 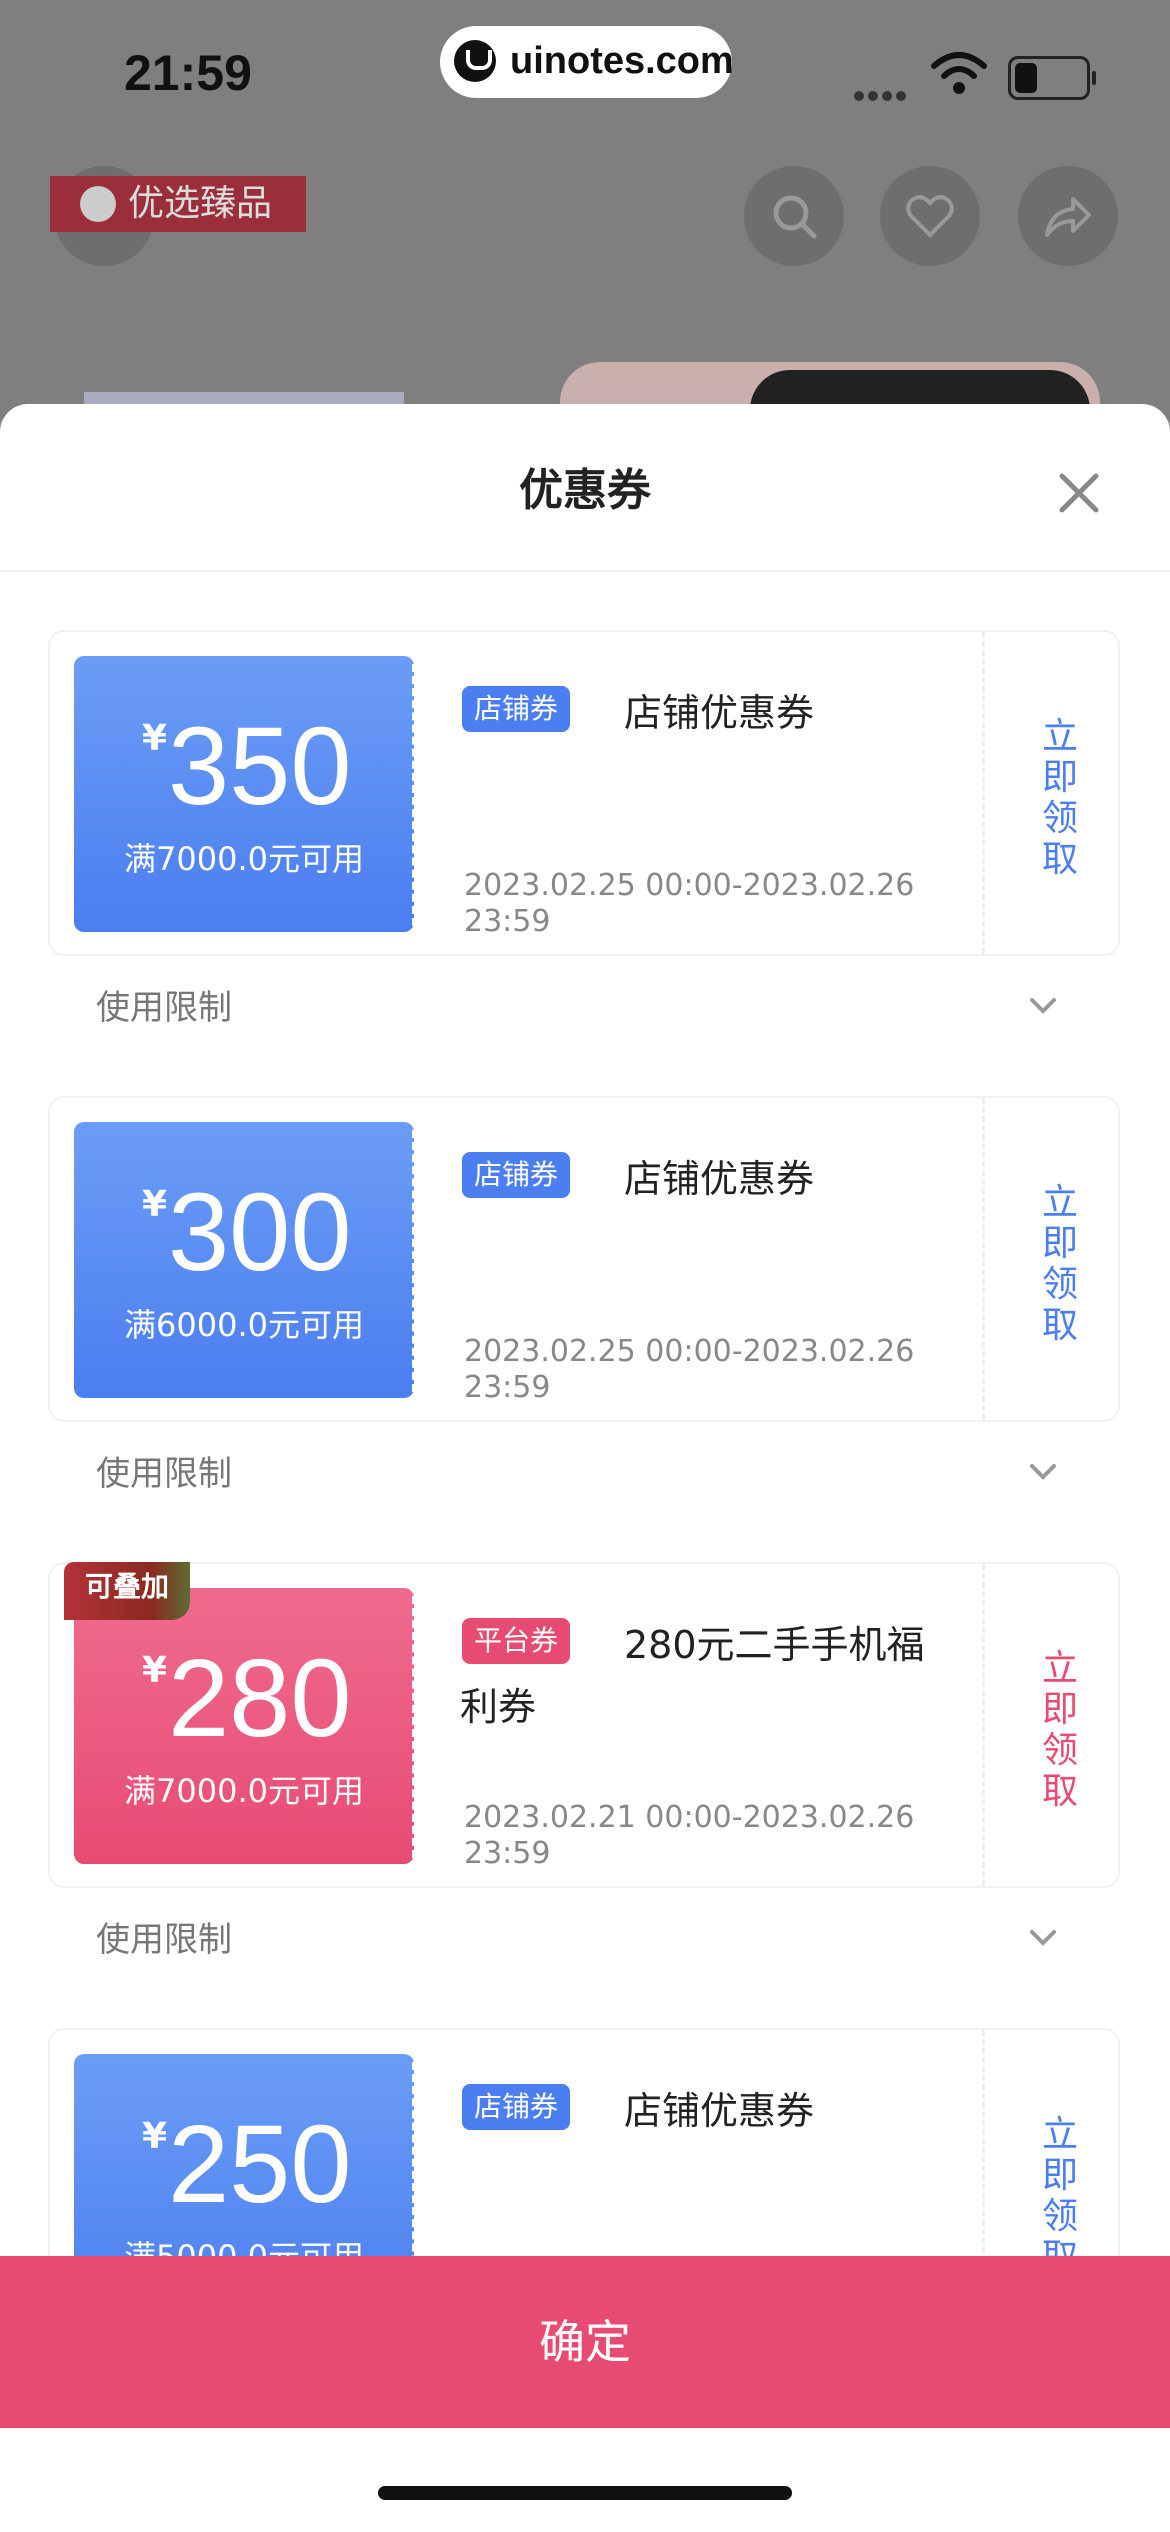 What do you see at coordinates (585, 2480) in the screenshot?
I see `bottom-safe-area` at bounding box center [585, 2480].